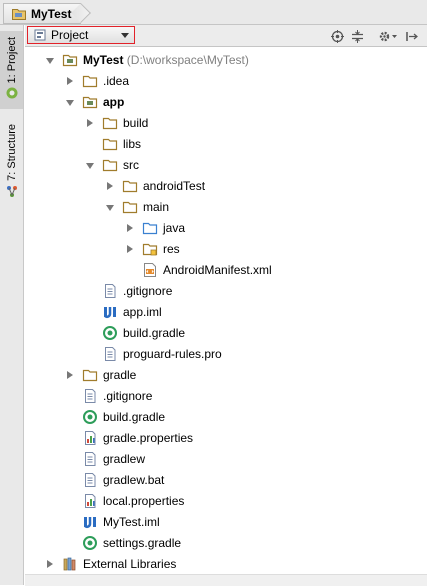 Image resolution: width=427 pixels, height=586 pixels. I want to click on tree-item-text: libs, so click(132, 144).